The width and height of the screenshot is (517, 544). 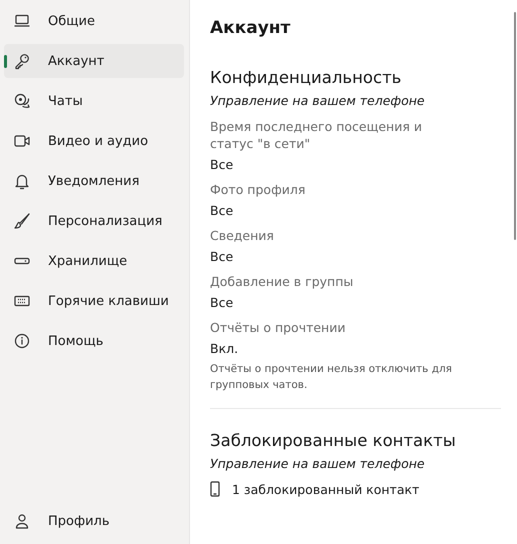 I want to click on setting-value: Вкл., so click(x=225, y=349).